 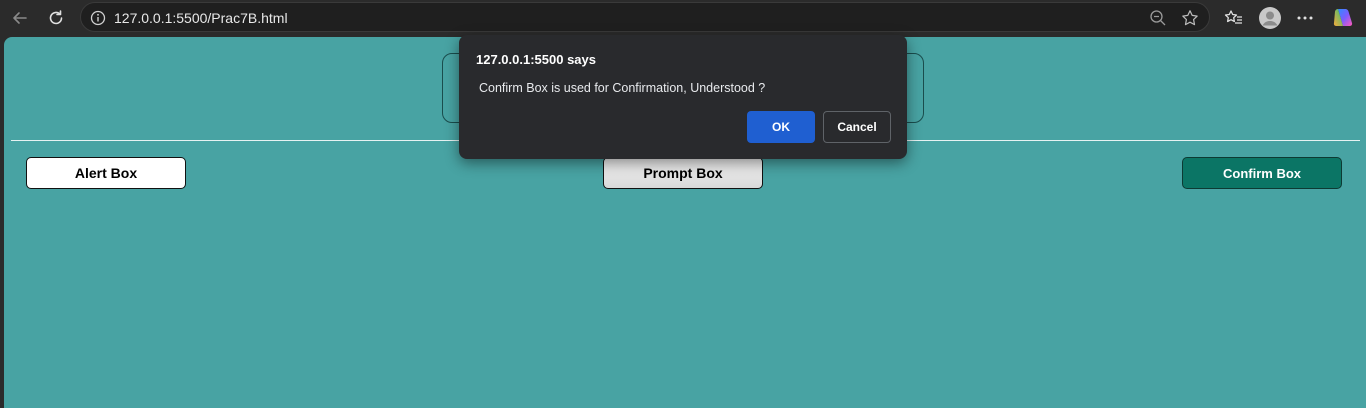 I want to click on star-icon, so click(x=1190, y=18).